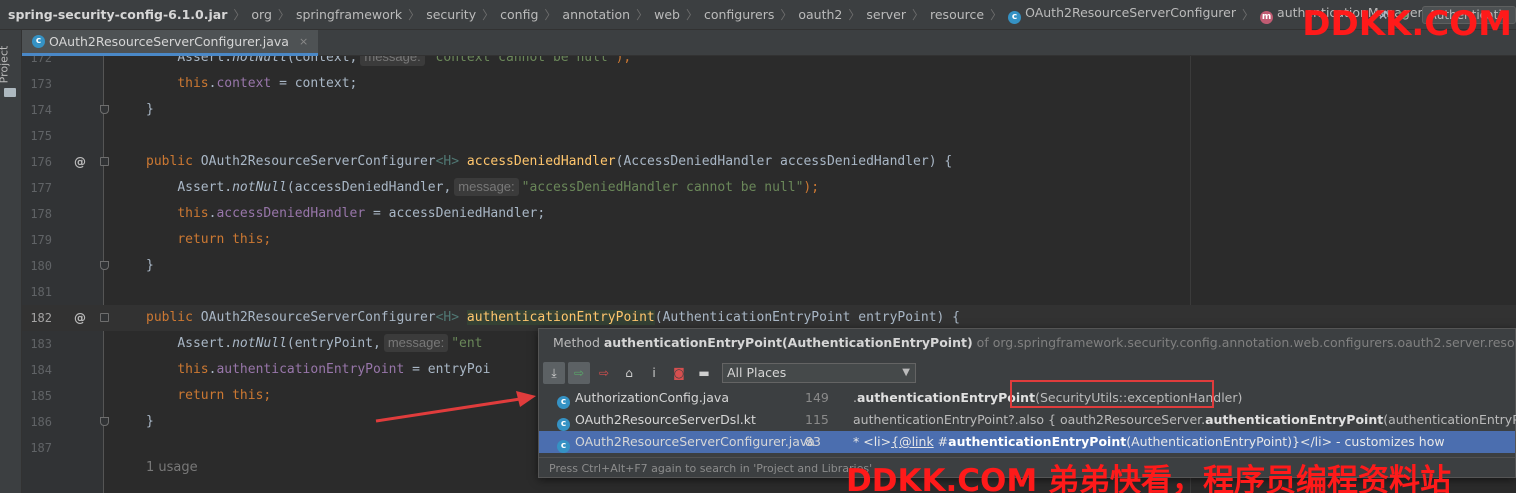  What do you see at coordinates (41, 292) in the screenshot?
I see `line-number: 181` at bounding box center [41, 292].